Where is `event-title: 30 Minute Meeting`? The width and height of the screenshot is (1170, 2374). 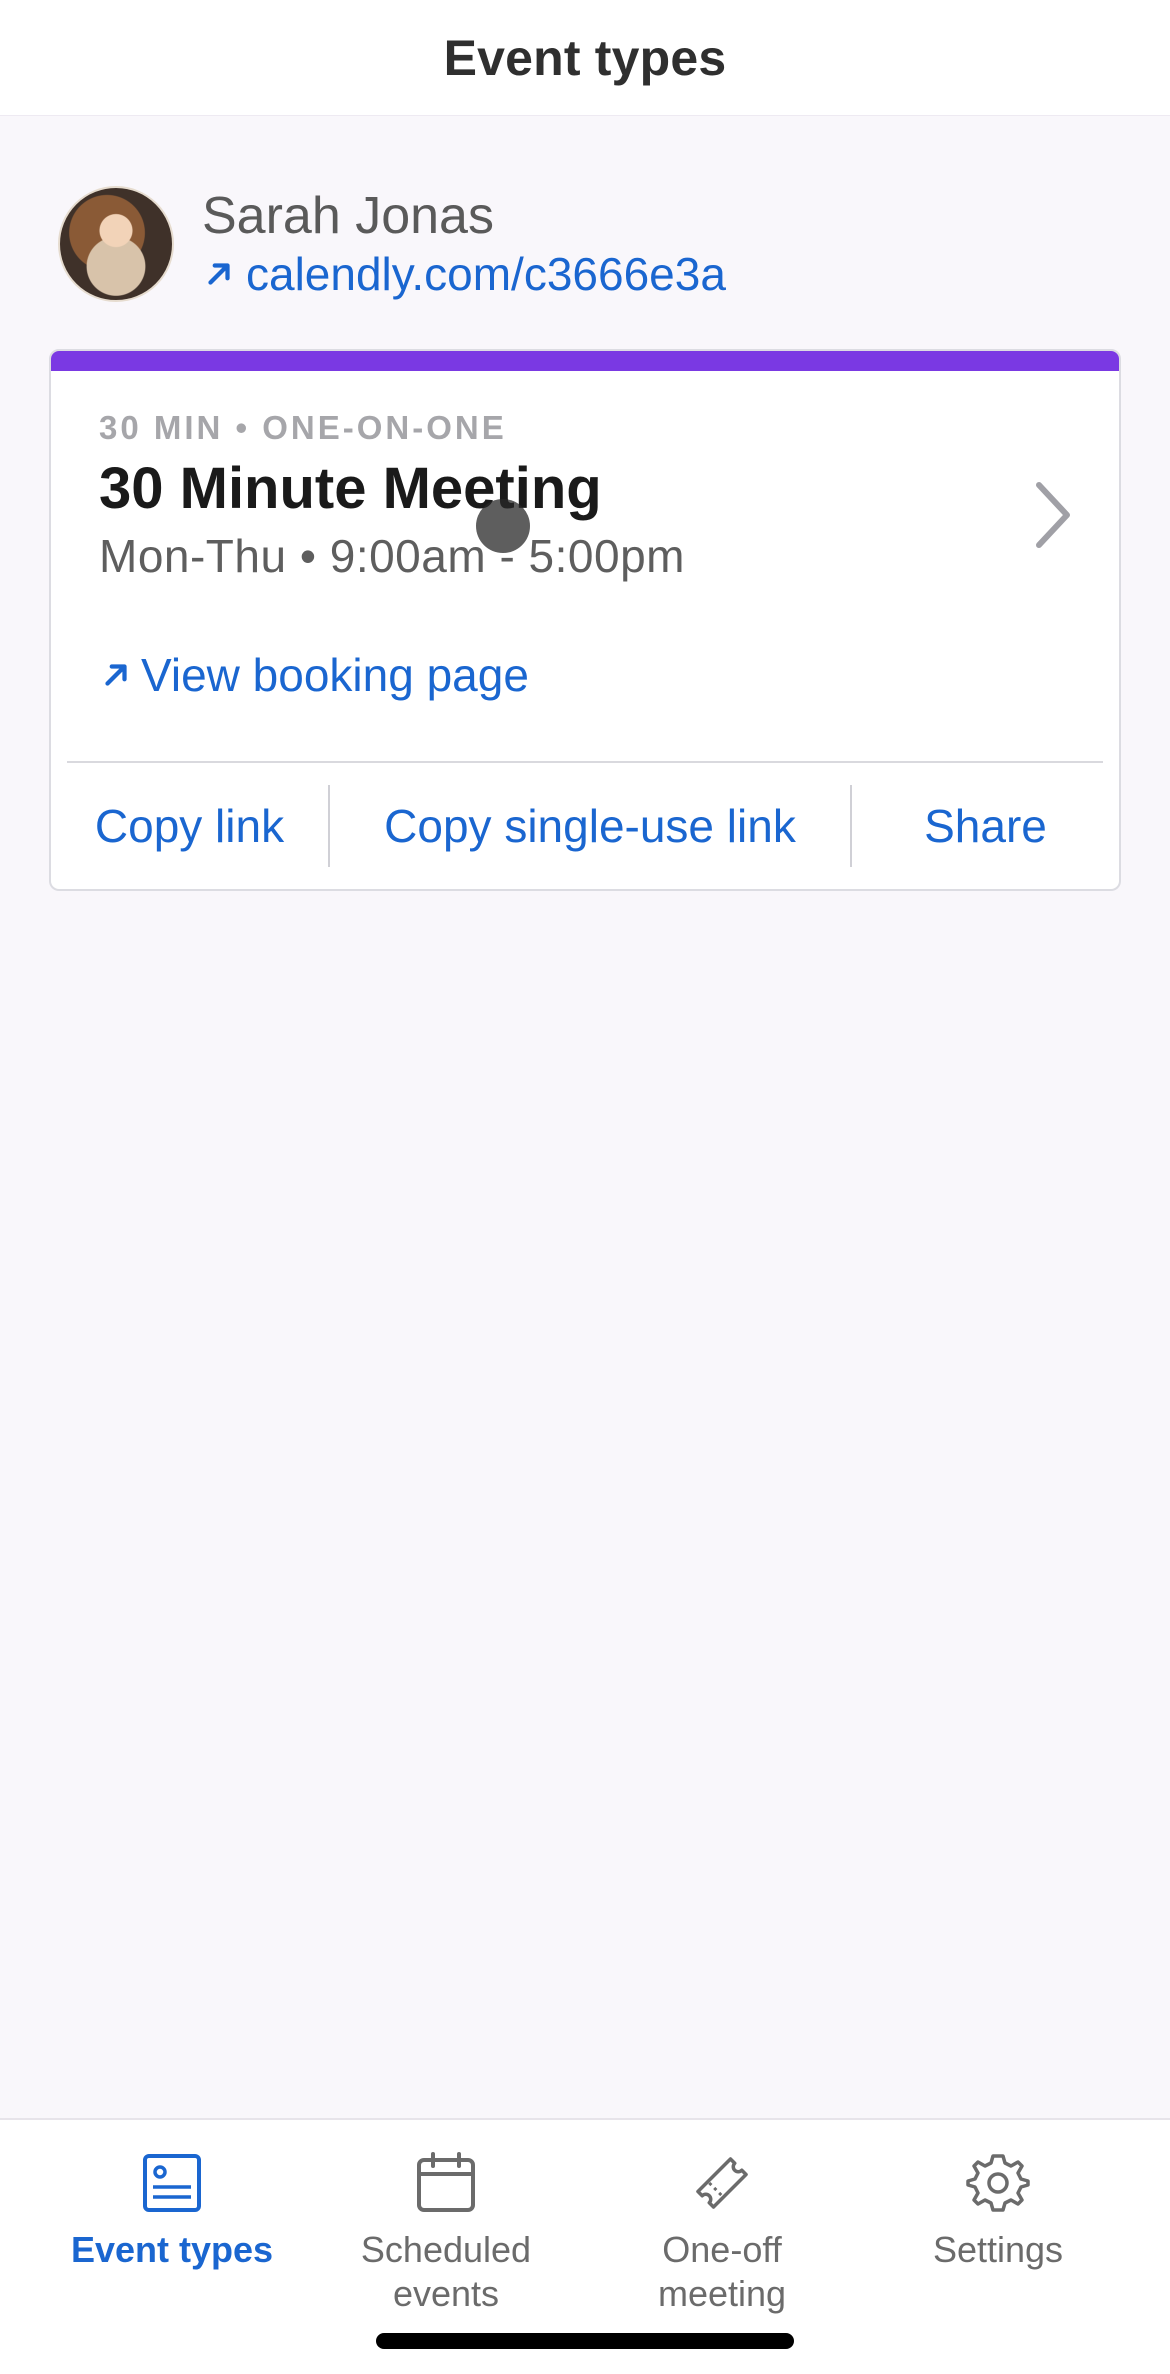
event-title: 30 Minute Meeting is located at coordinates (350, 488).